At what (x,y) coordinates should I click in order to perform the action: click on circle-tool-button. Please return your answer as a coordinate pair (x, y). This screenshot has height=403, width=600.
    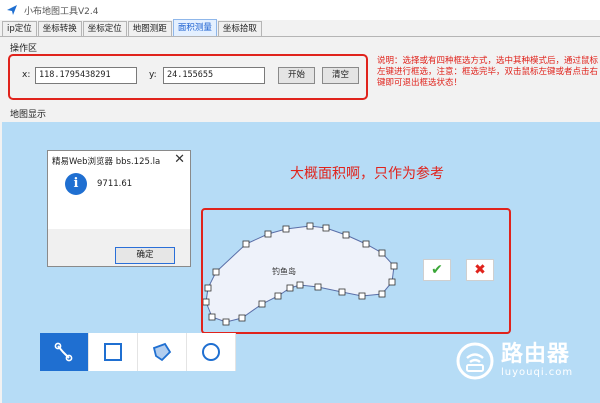
    Looking at the image, I should click on (211, 352).